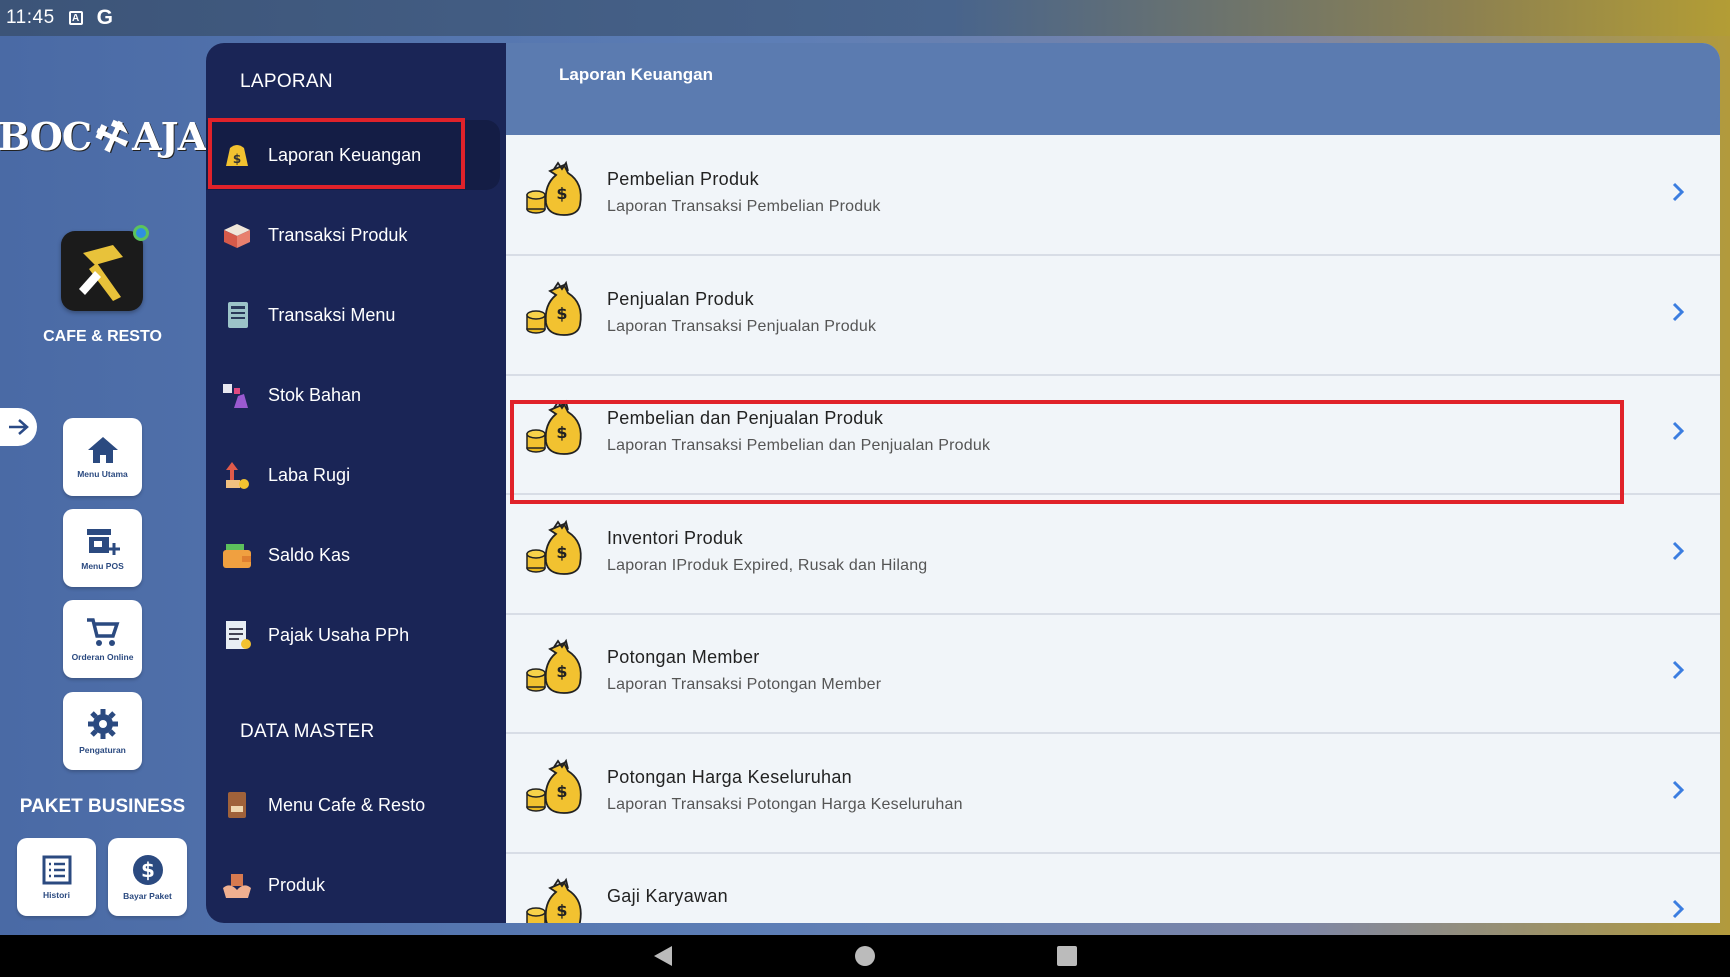  What do you see at coordinates (636, 74) in the screenshot?
I see `content-title: Laporan Keuangan` at bounding box center [636, 74].